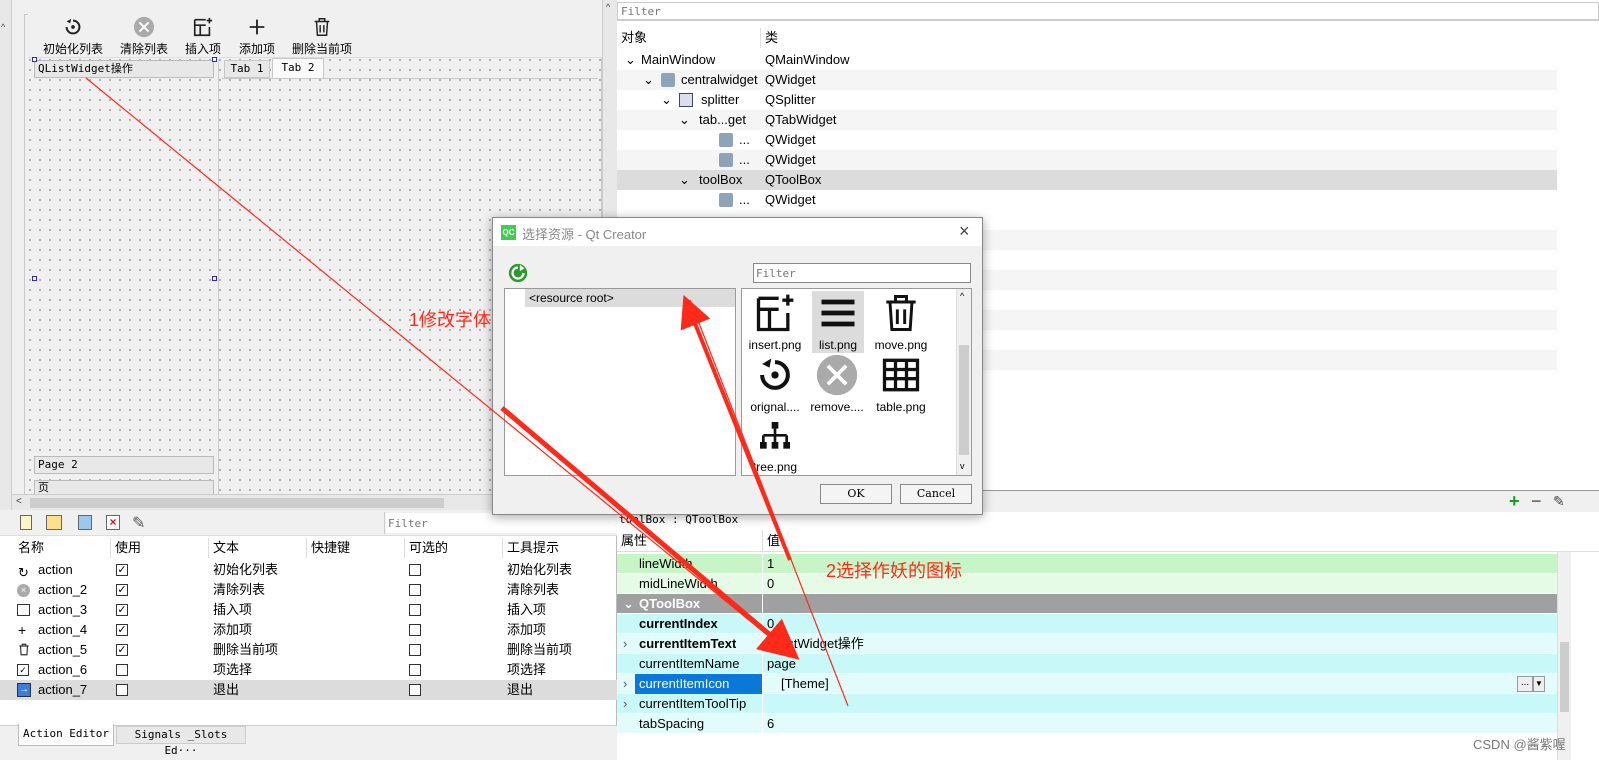 The height and width of the screenshot is (760, 1599). Describe the element at coordinates (1087, 564) in the screenshot. I see `prop-linewidth: lineWidth 1` at that location.